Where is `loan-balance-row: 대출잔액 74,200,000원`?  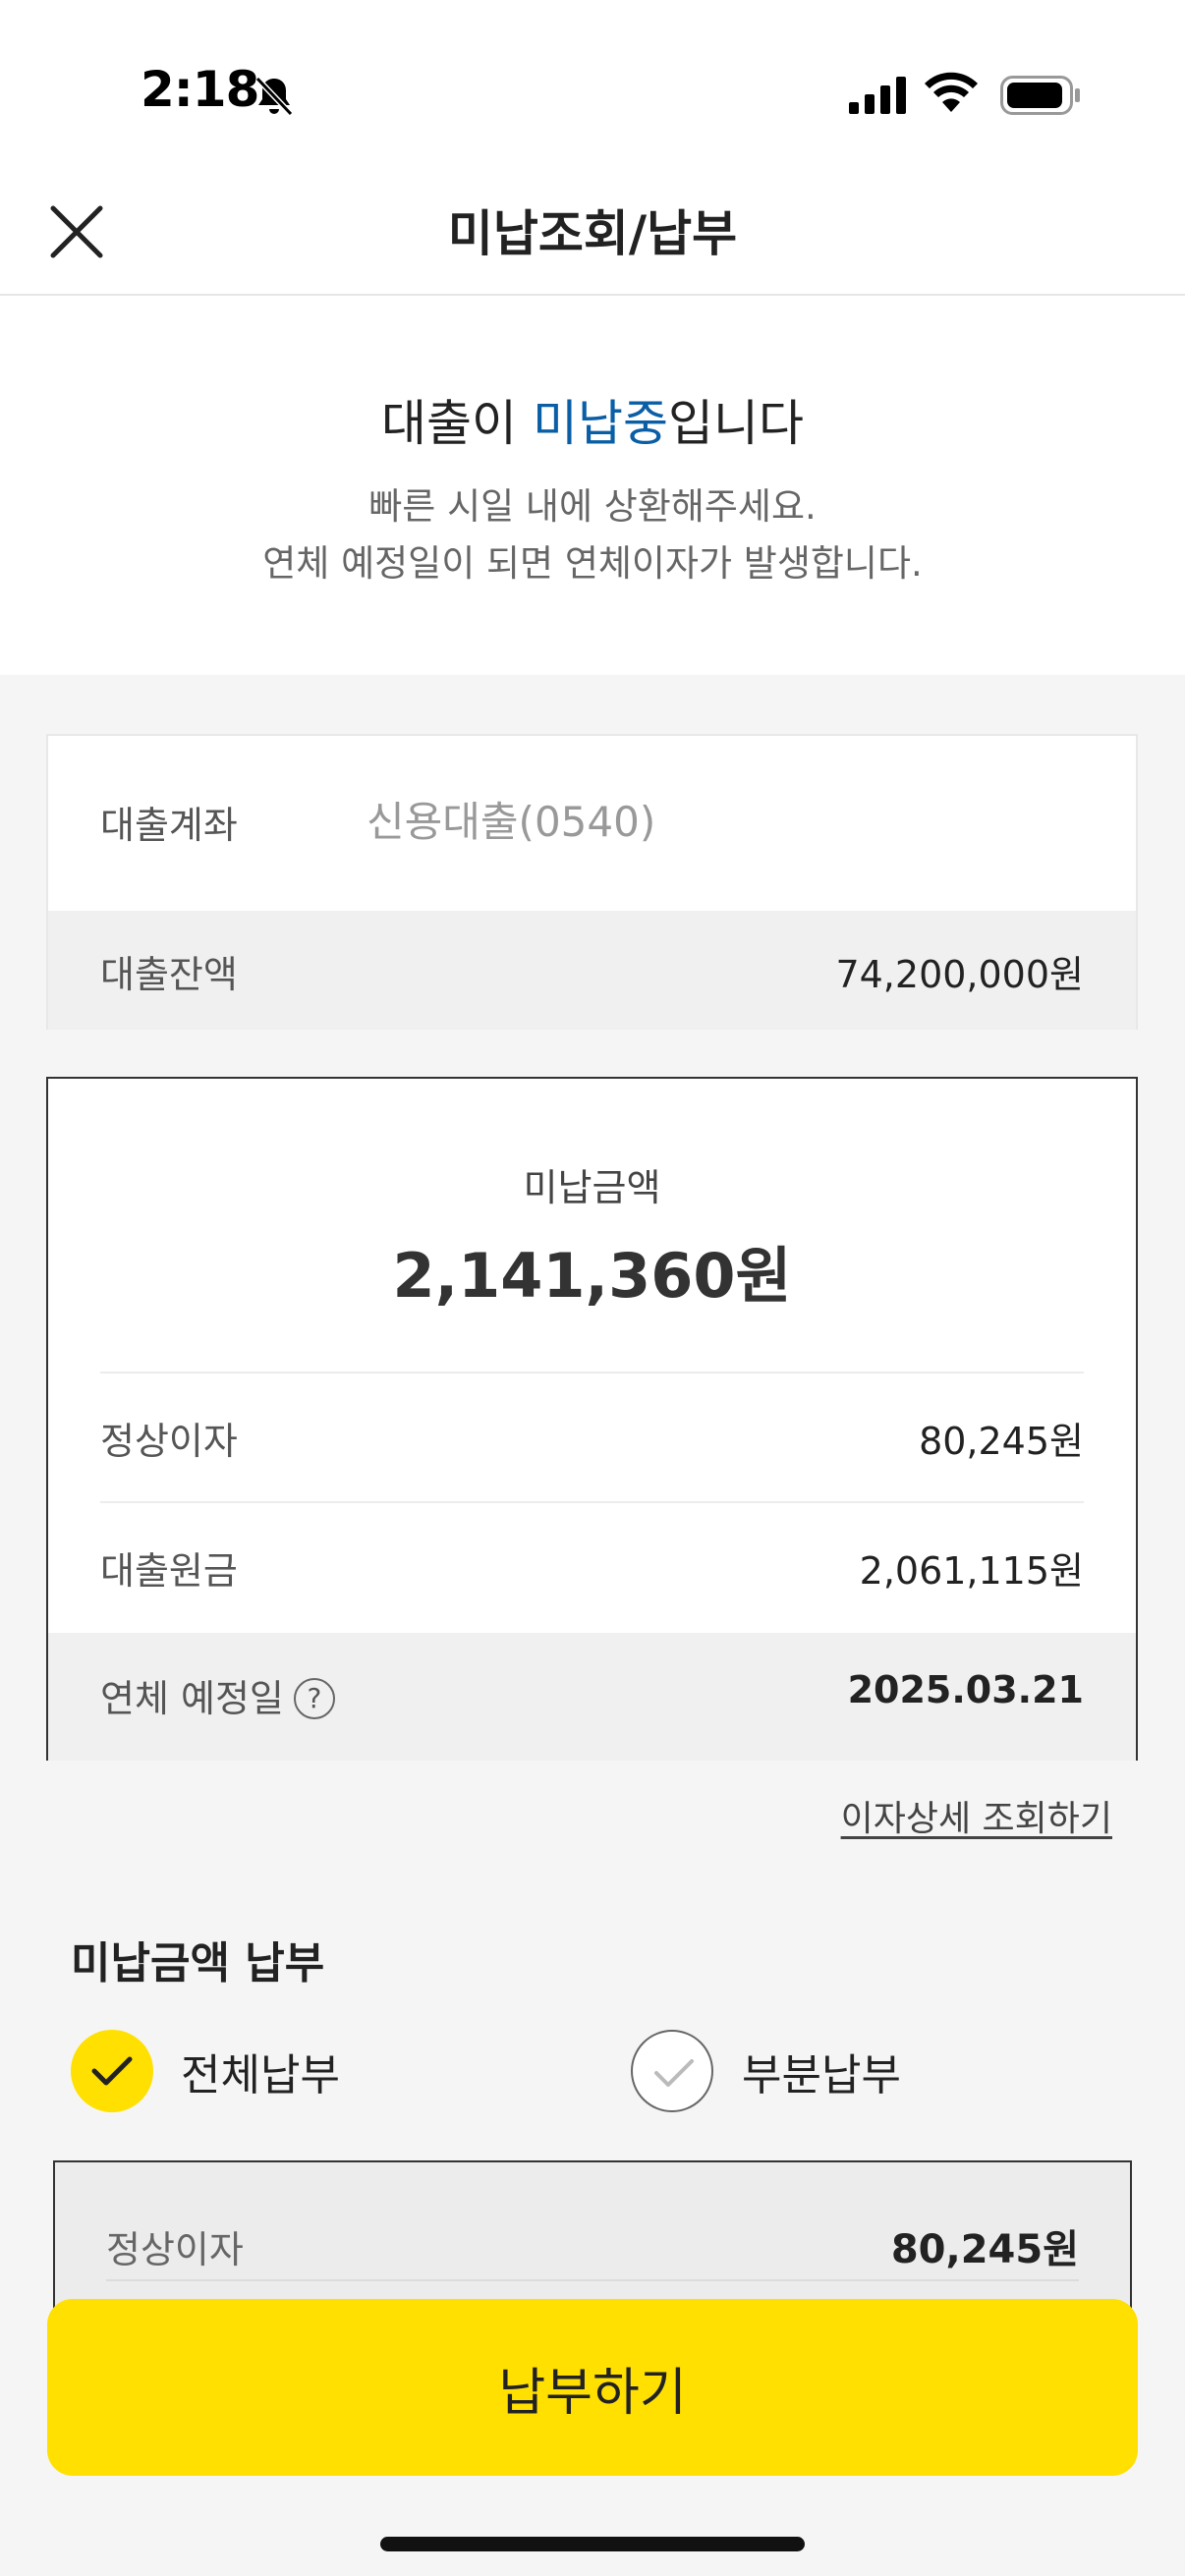
loan-balance-row: 대출잔액 74,200,000원 is located at coordinates (592, 970).